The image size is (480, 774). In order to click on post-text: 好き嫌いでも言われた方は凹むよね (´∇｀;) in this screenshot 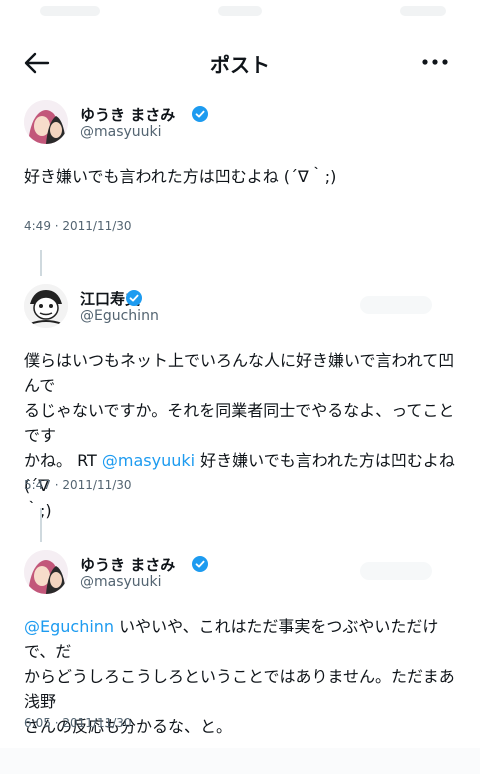, I will do `click(180, 176)`.